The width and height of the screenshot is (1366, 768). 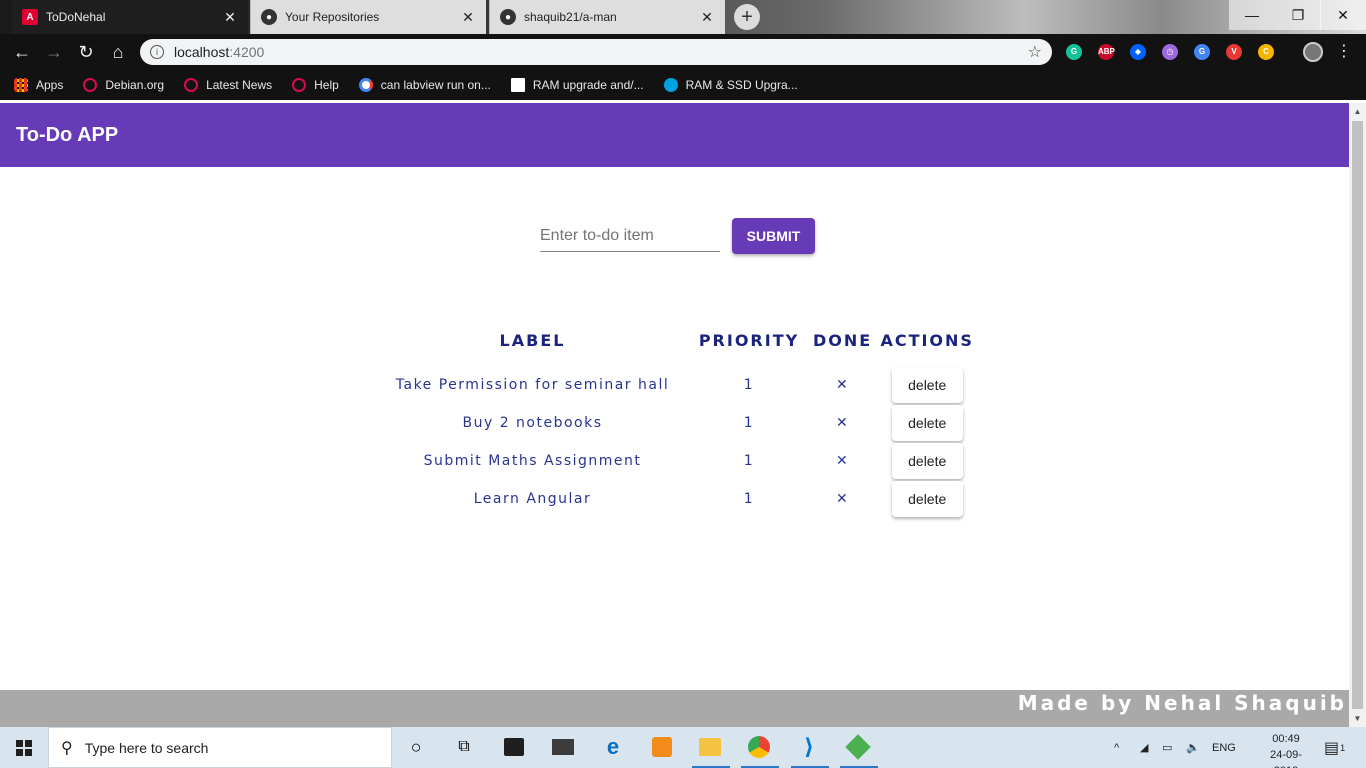 What do you see at coordinates (1344, 52) in the screenshot?
I see `menu-icon: ⋮` at bounding box center [1344, 52].